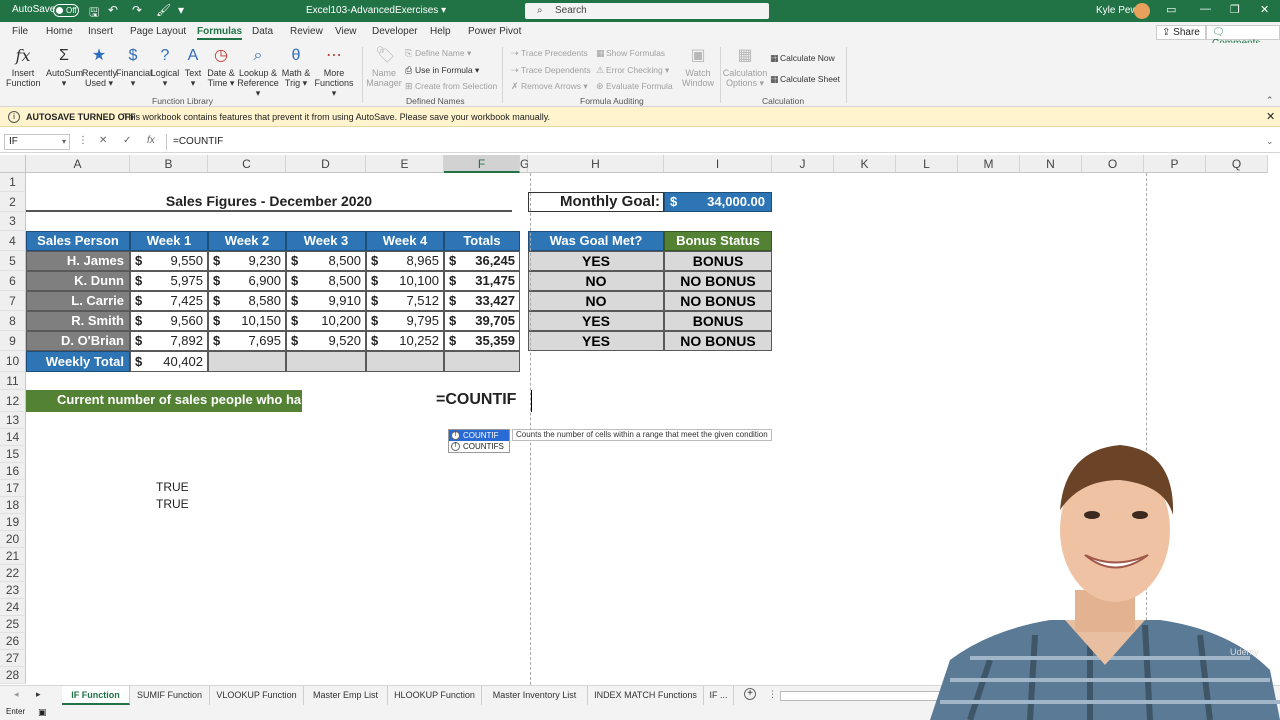 The image size is (1280, 720). I want to click on cancel-icon: ✕, so click(103, 140).